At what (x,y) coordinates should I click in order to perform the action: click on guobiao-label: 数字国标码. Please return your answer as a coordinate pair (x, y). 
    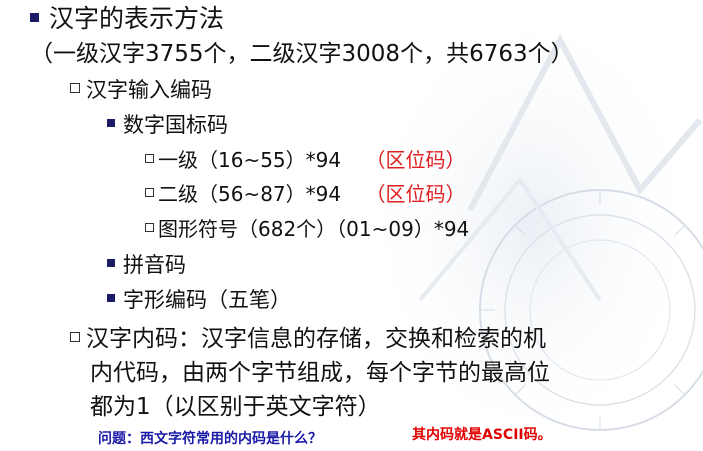
    Looking at the image, I should click on (175, 125).